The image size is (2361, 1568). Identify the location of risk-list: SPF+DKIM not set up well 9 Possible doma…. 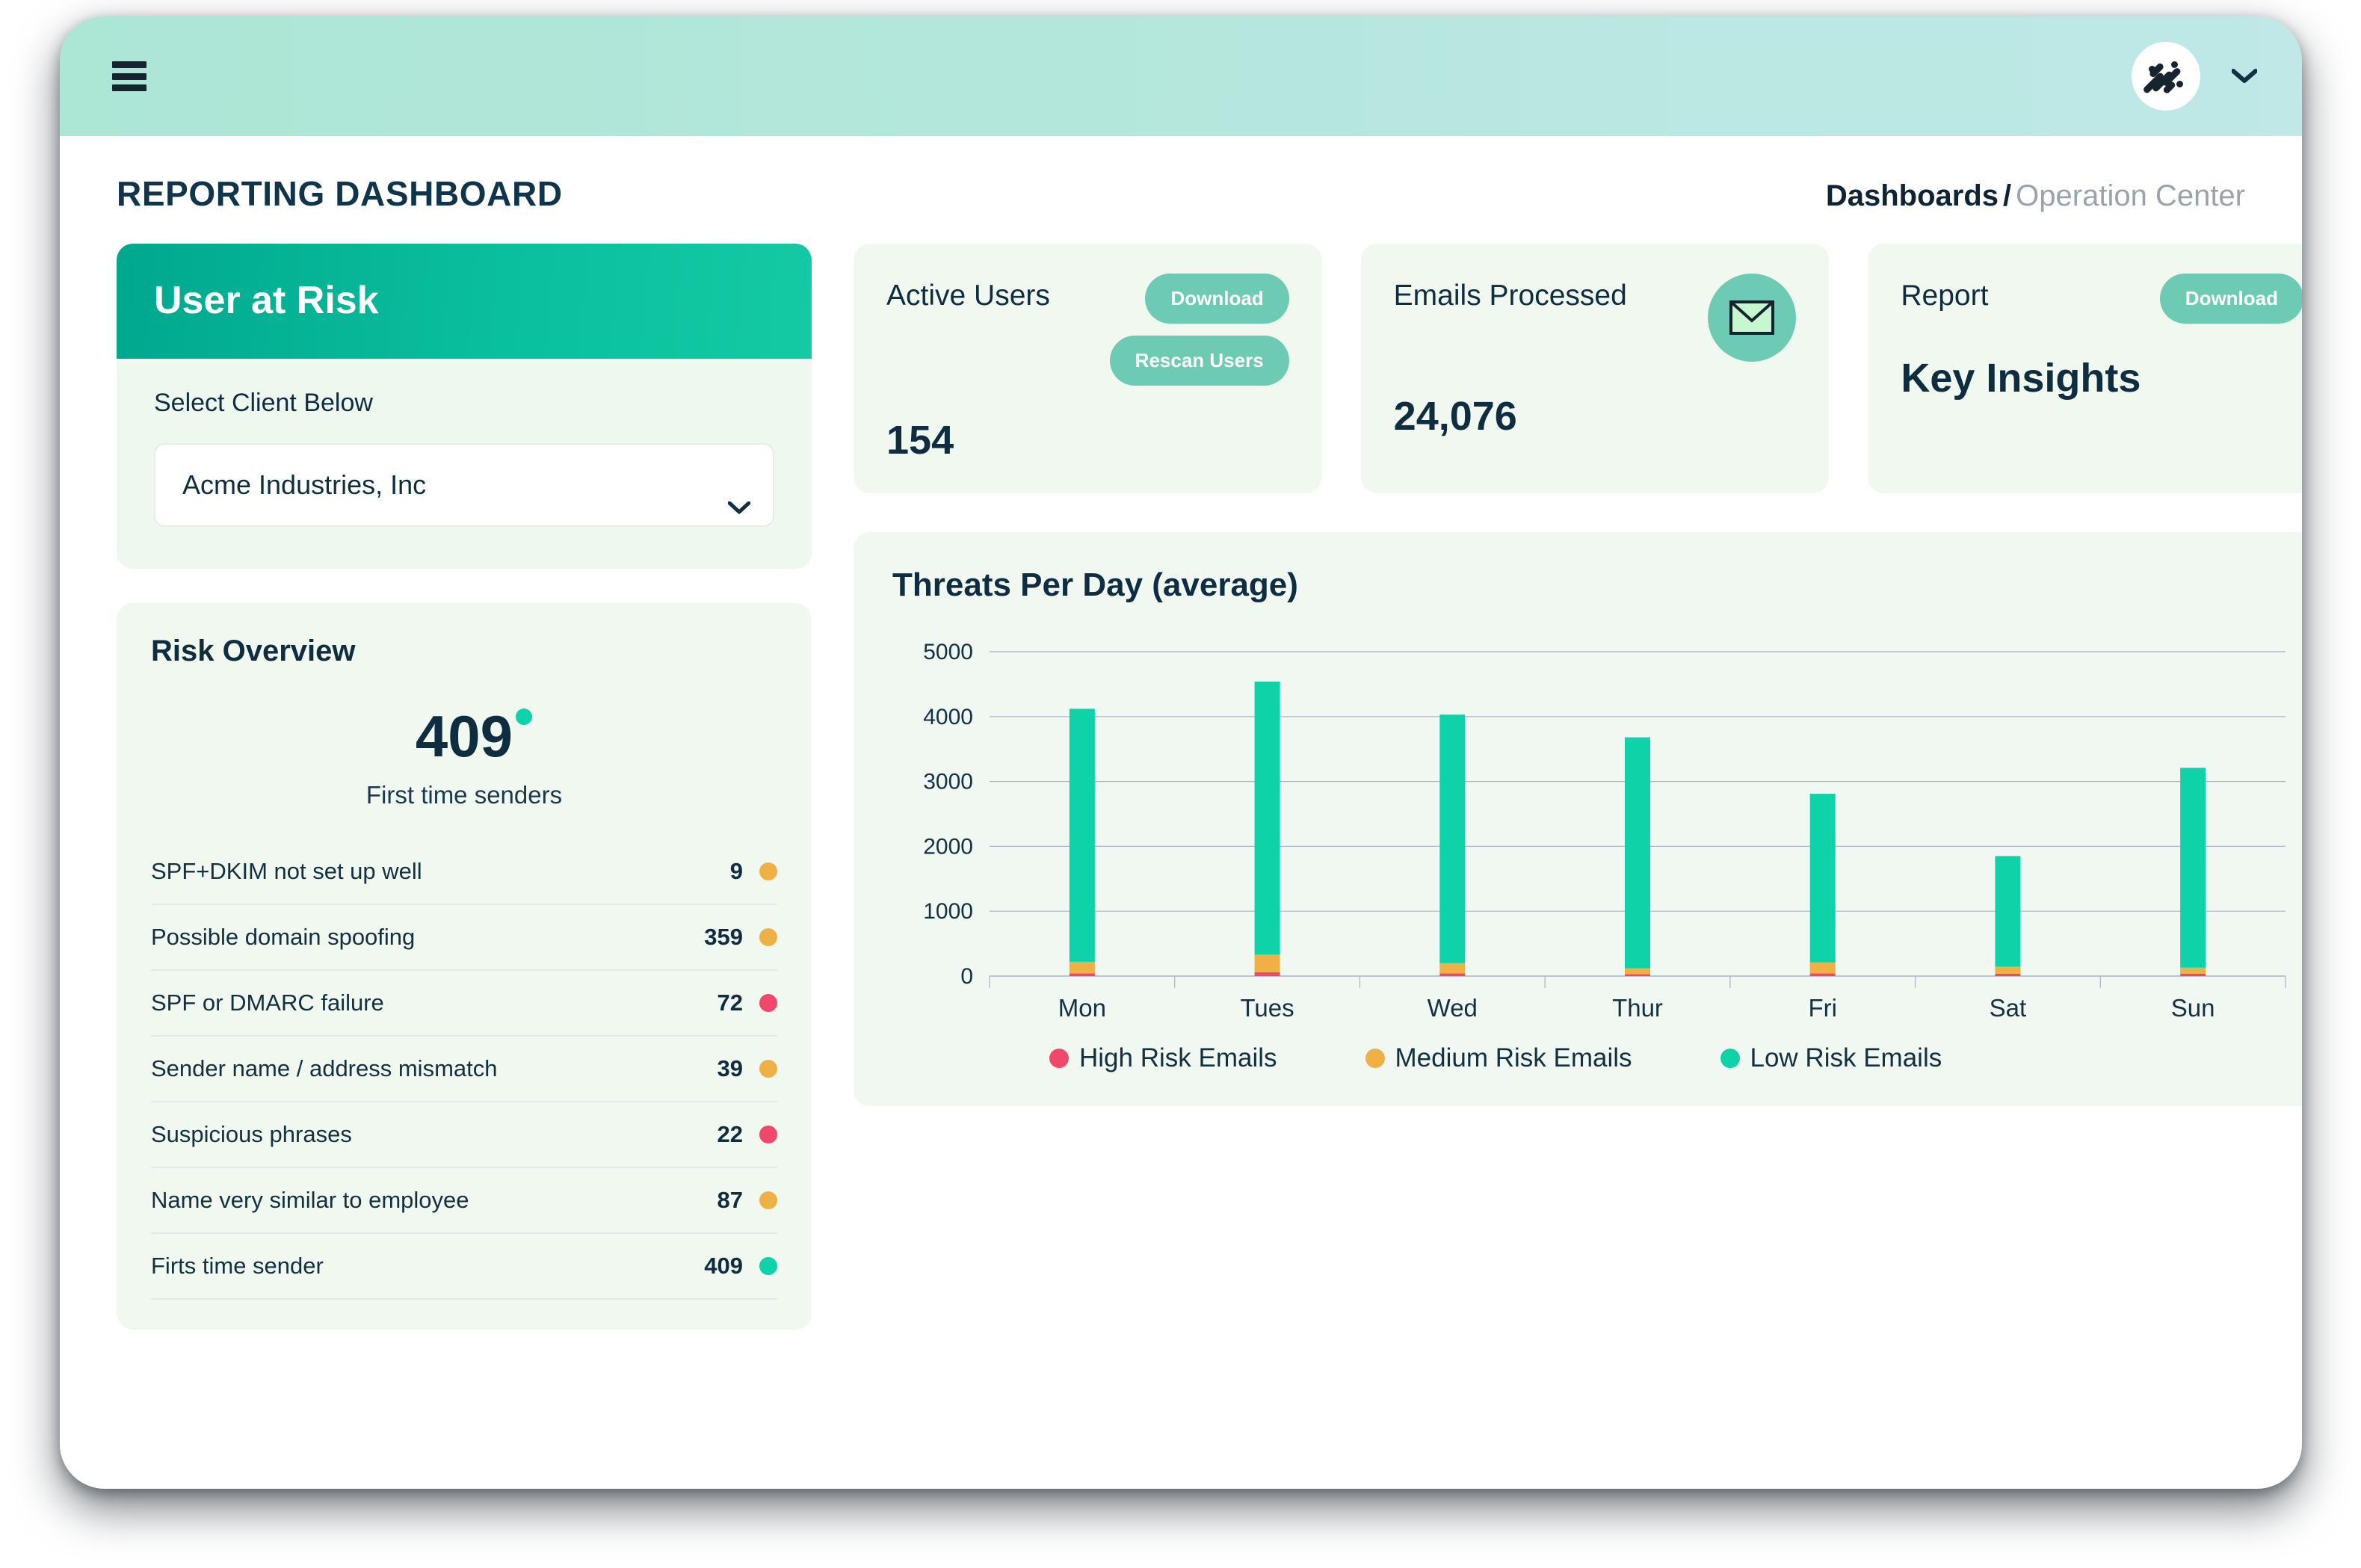
(464, 1069).